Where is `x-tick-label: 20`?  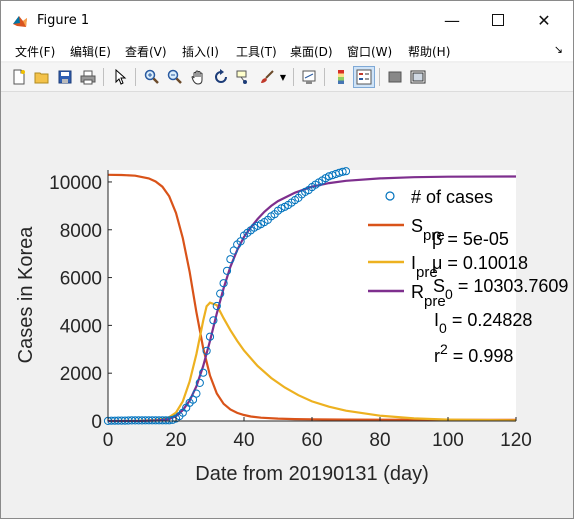
x-tick-label: 20 is located at coordinates (175, 440).